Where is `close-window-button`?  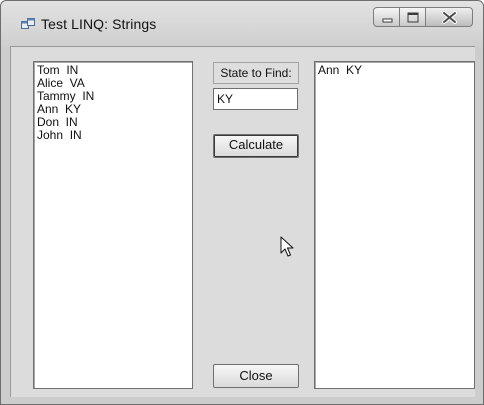
close-window-button is located at coordinates (449, 17).